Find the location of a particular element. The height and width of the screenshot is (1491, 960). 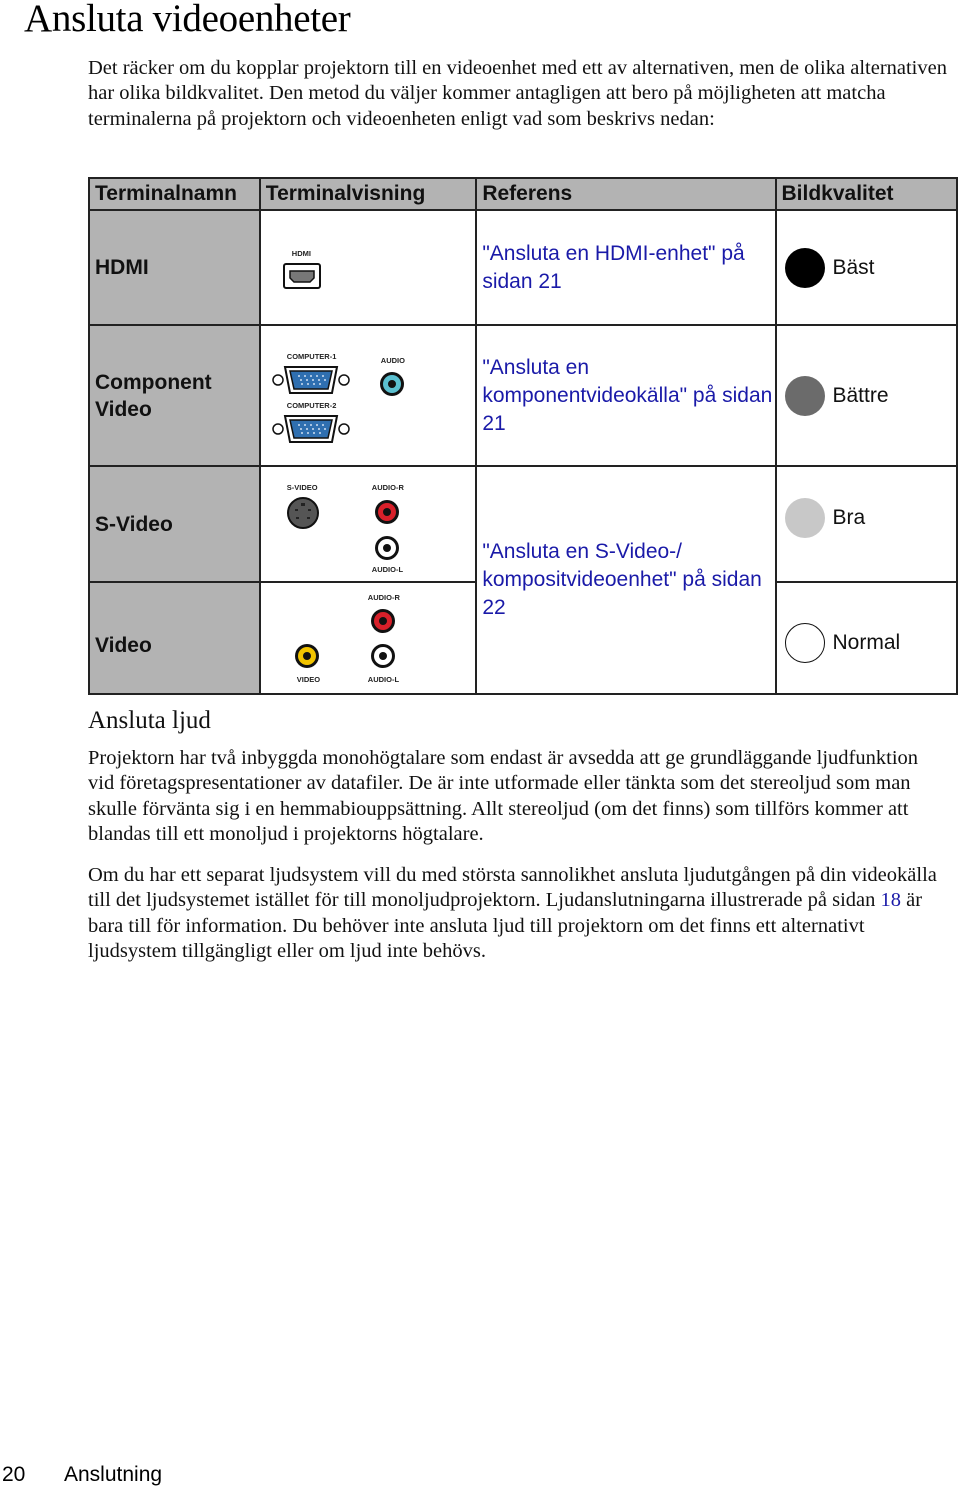

page-link: 18 is located at coordinates (891, 900).